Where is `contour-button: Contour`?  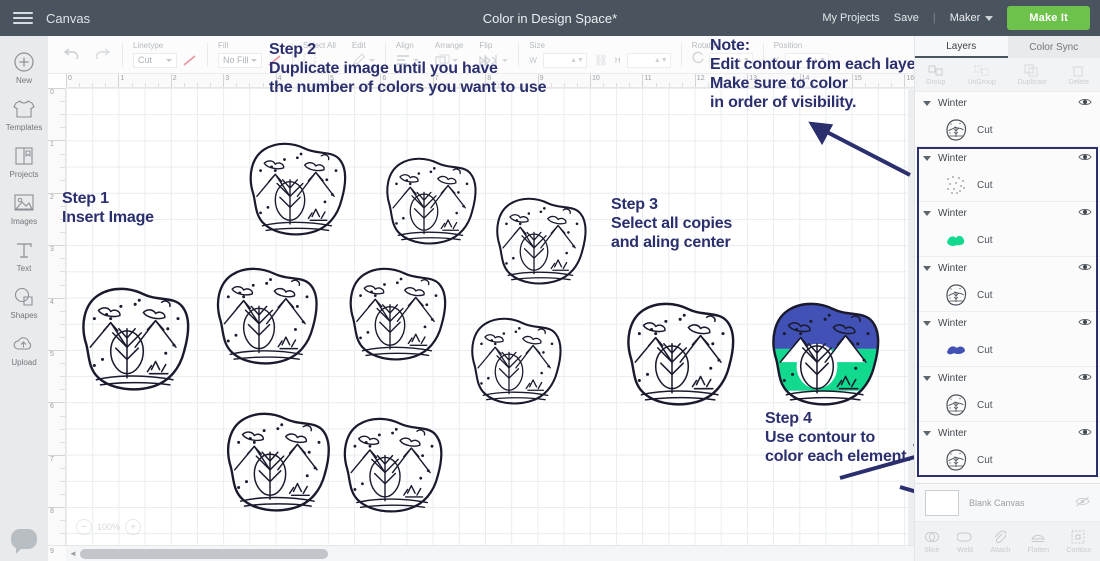 contour-button: Contour is located at coordinates (1078, 542).